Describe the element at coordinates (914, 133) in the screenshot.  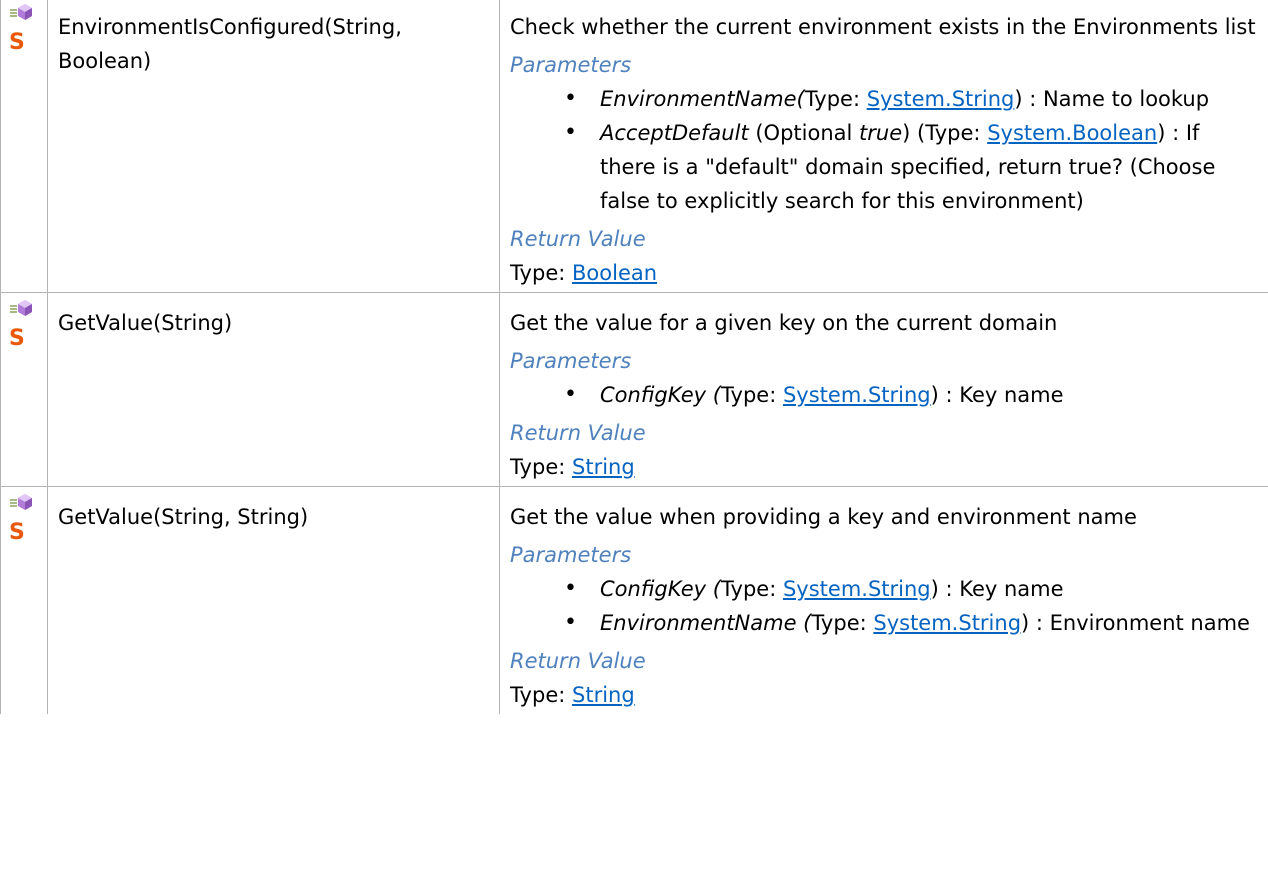
I see `optional-suffix: ) (` at that location.